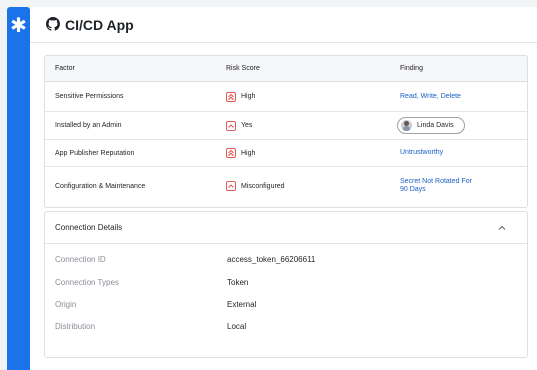 The width and height of the screenshot is (537, 370). What do you see at coordinates (89, 227) in the screenshot?
I see `connection-details-title: Connection Details` at bounding box center [89, 227].